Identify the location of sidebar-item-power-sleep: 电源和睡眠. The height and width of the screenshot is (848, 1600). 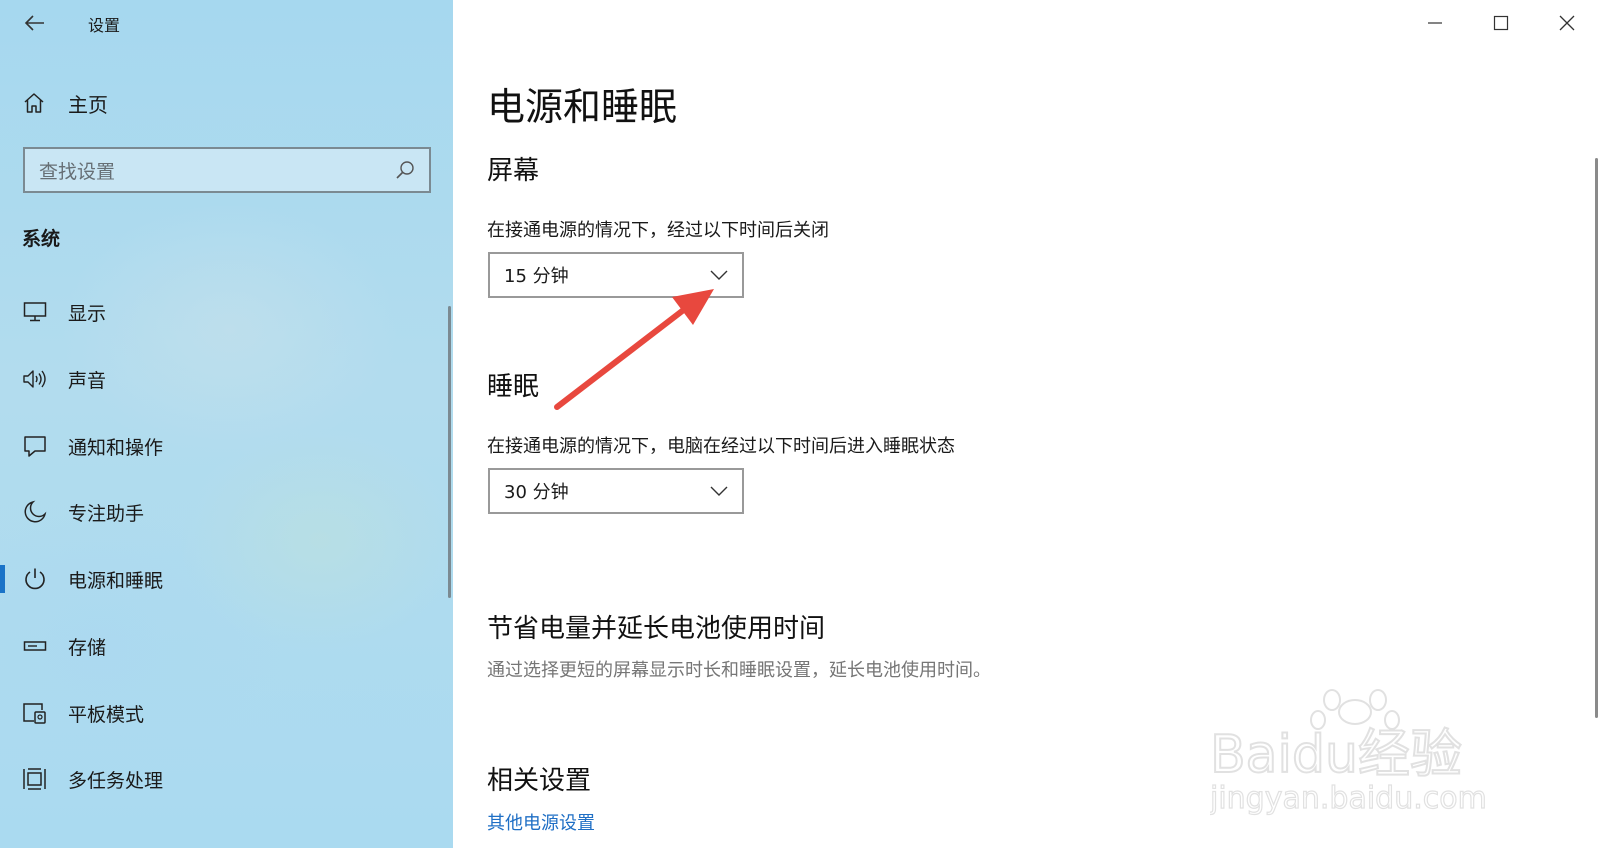
(220, 579).